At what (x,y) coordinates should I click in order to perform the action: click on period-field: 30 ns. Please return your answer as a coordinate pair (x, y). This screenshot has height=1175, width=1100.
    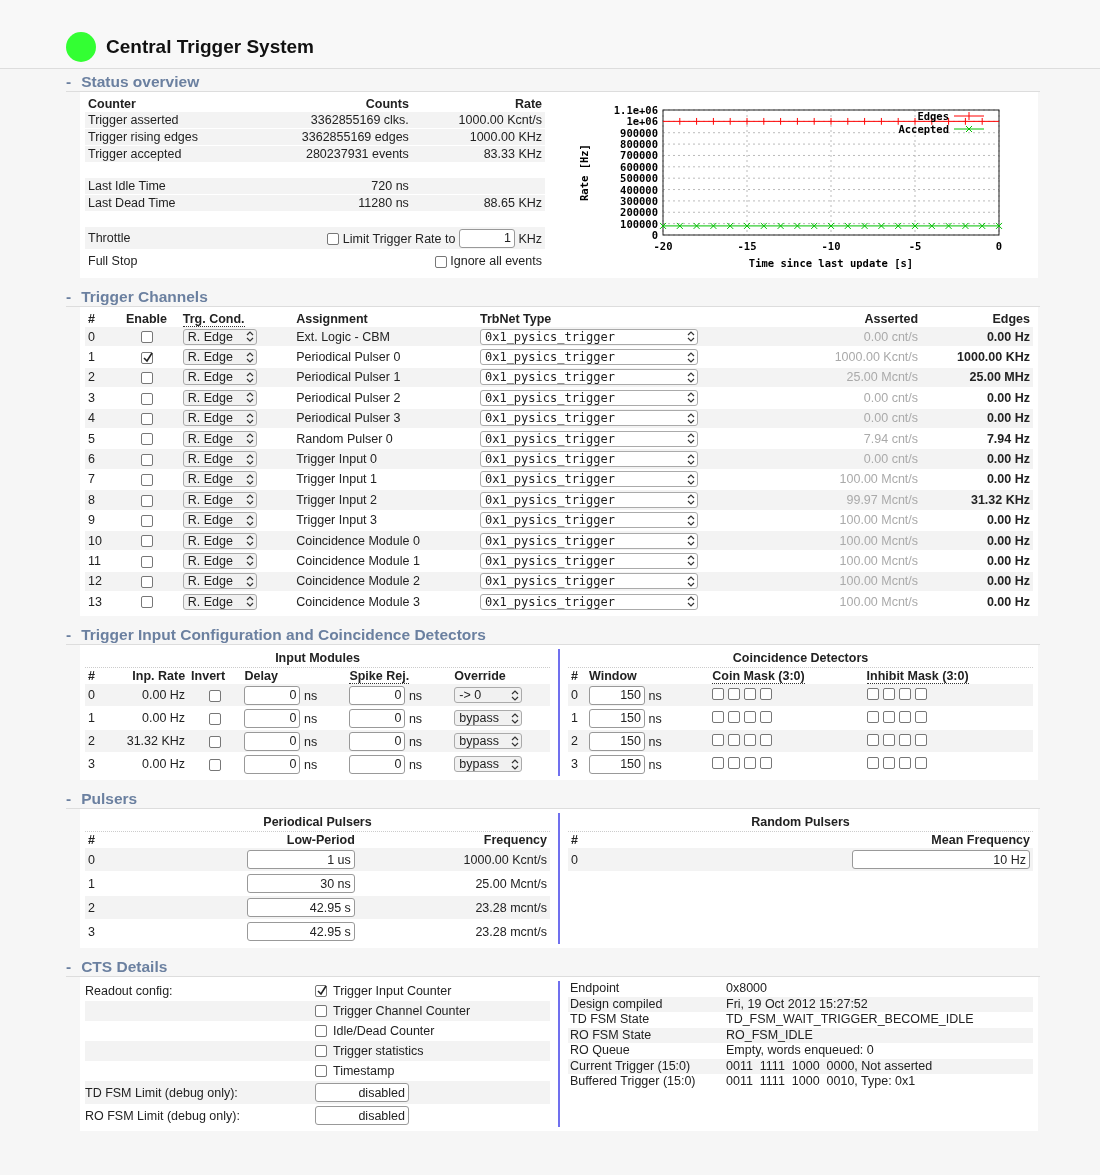
    Looking at the image, I should click on (300, 884).